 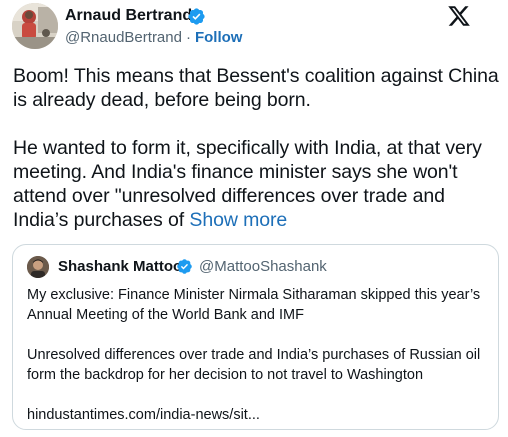 I want to click on author-handle: @RnaudBertrand, so click(x=123, y=37).